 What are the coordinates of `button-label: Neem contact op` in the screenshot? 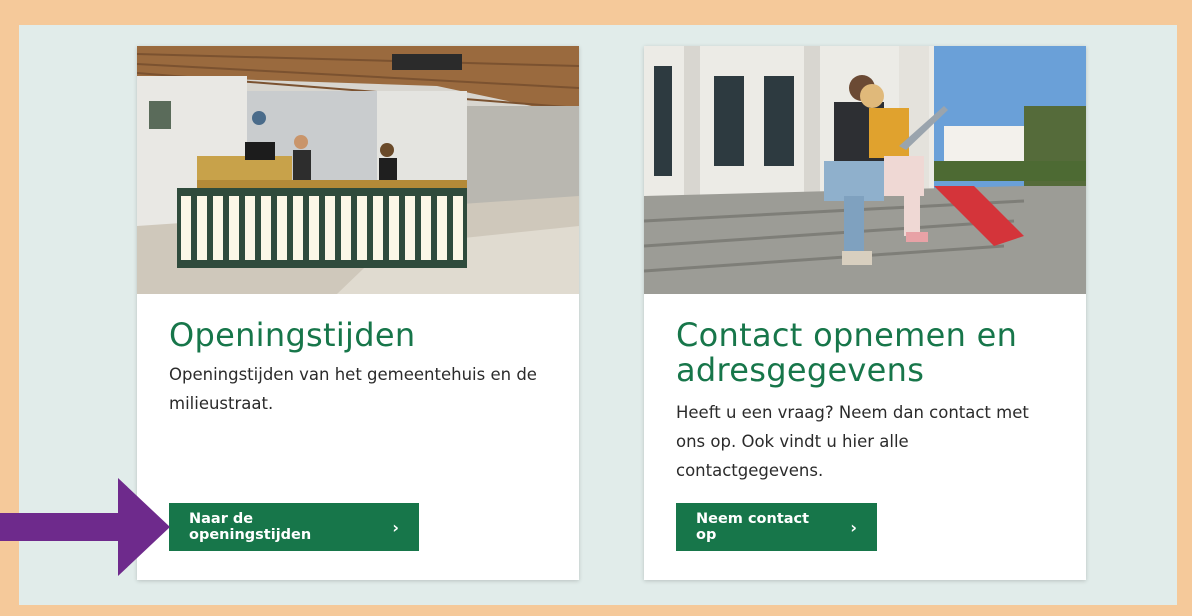 It's located at (753, 527).